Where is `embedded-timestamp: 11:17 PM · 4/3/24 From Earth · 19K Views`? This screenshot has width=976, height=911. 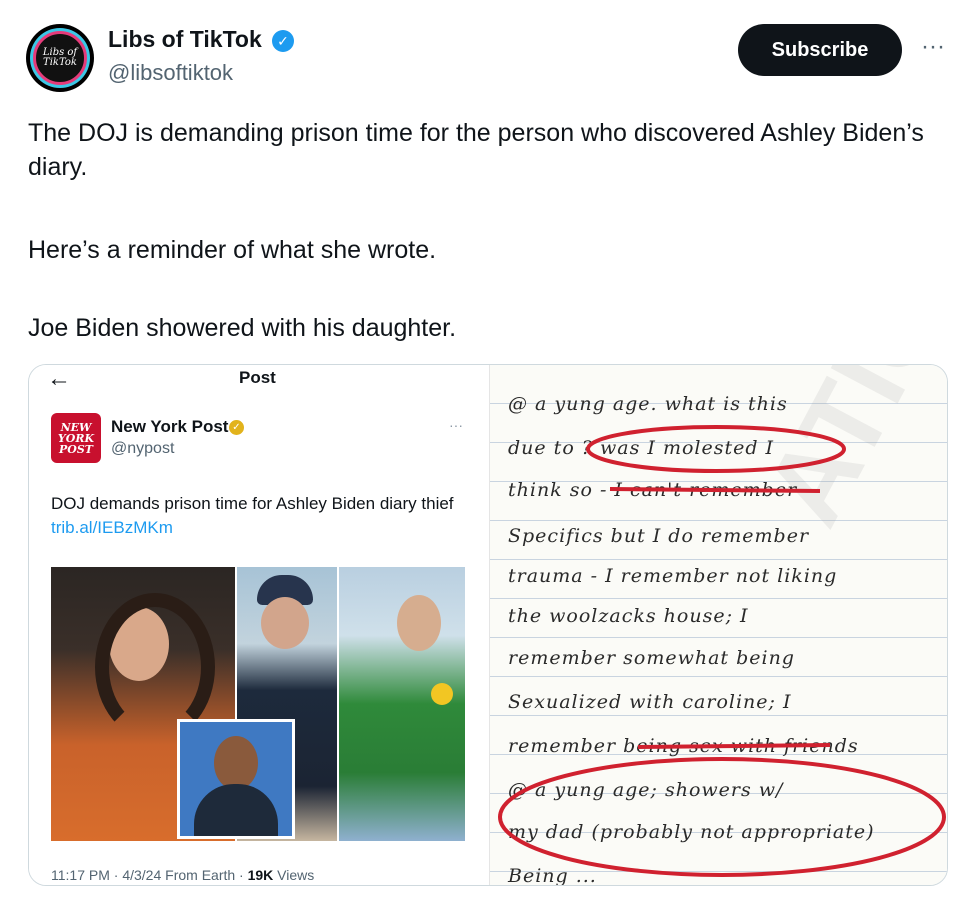 embedded-timestamp: 11:17 PM · 4/3/24 From Earth · 19K Views is located at coordinates (182, 875).